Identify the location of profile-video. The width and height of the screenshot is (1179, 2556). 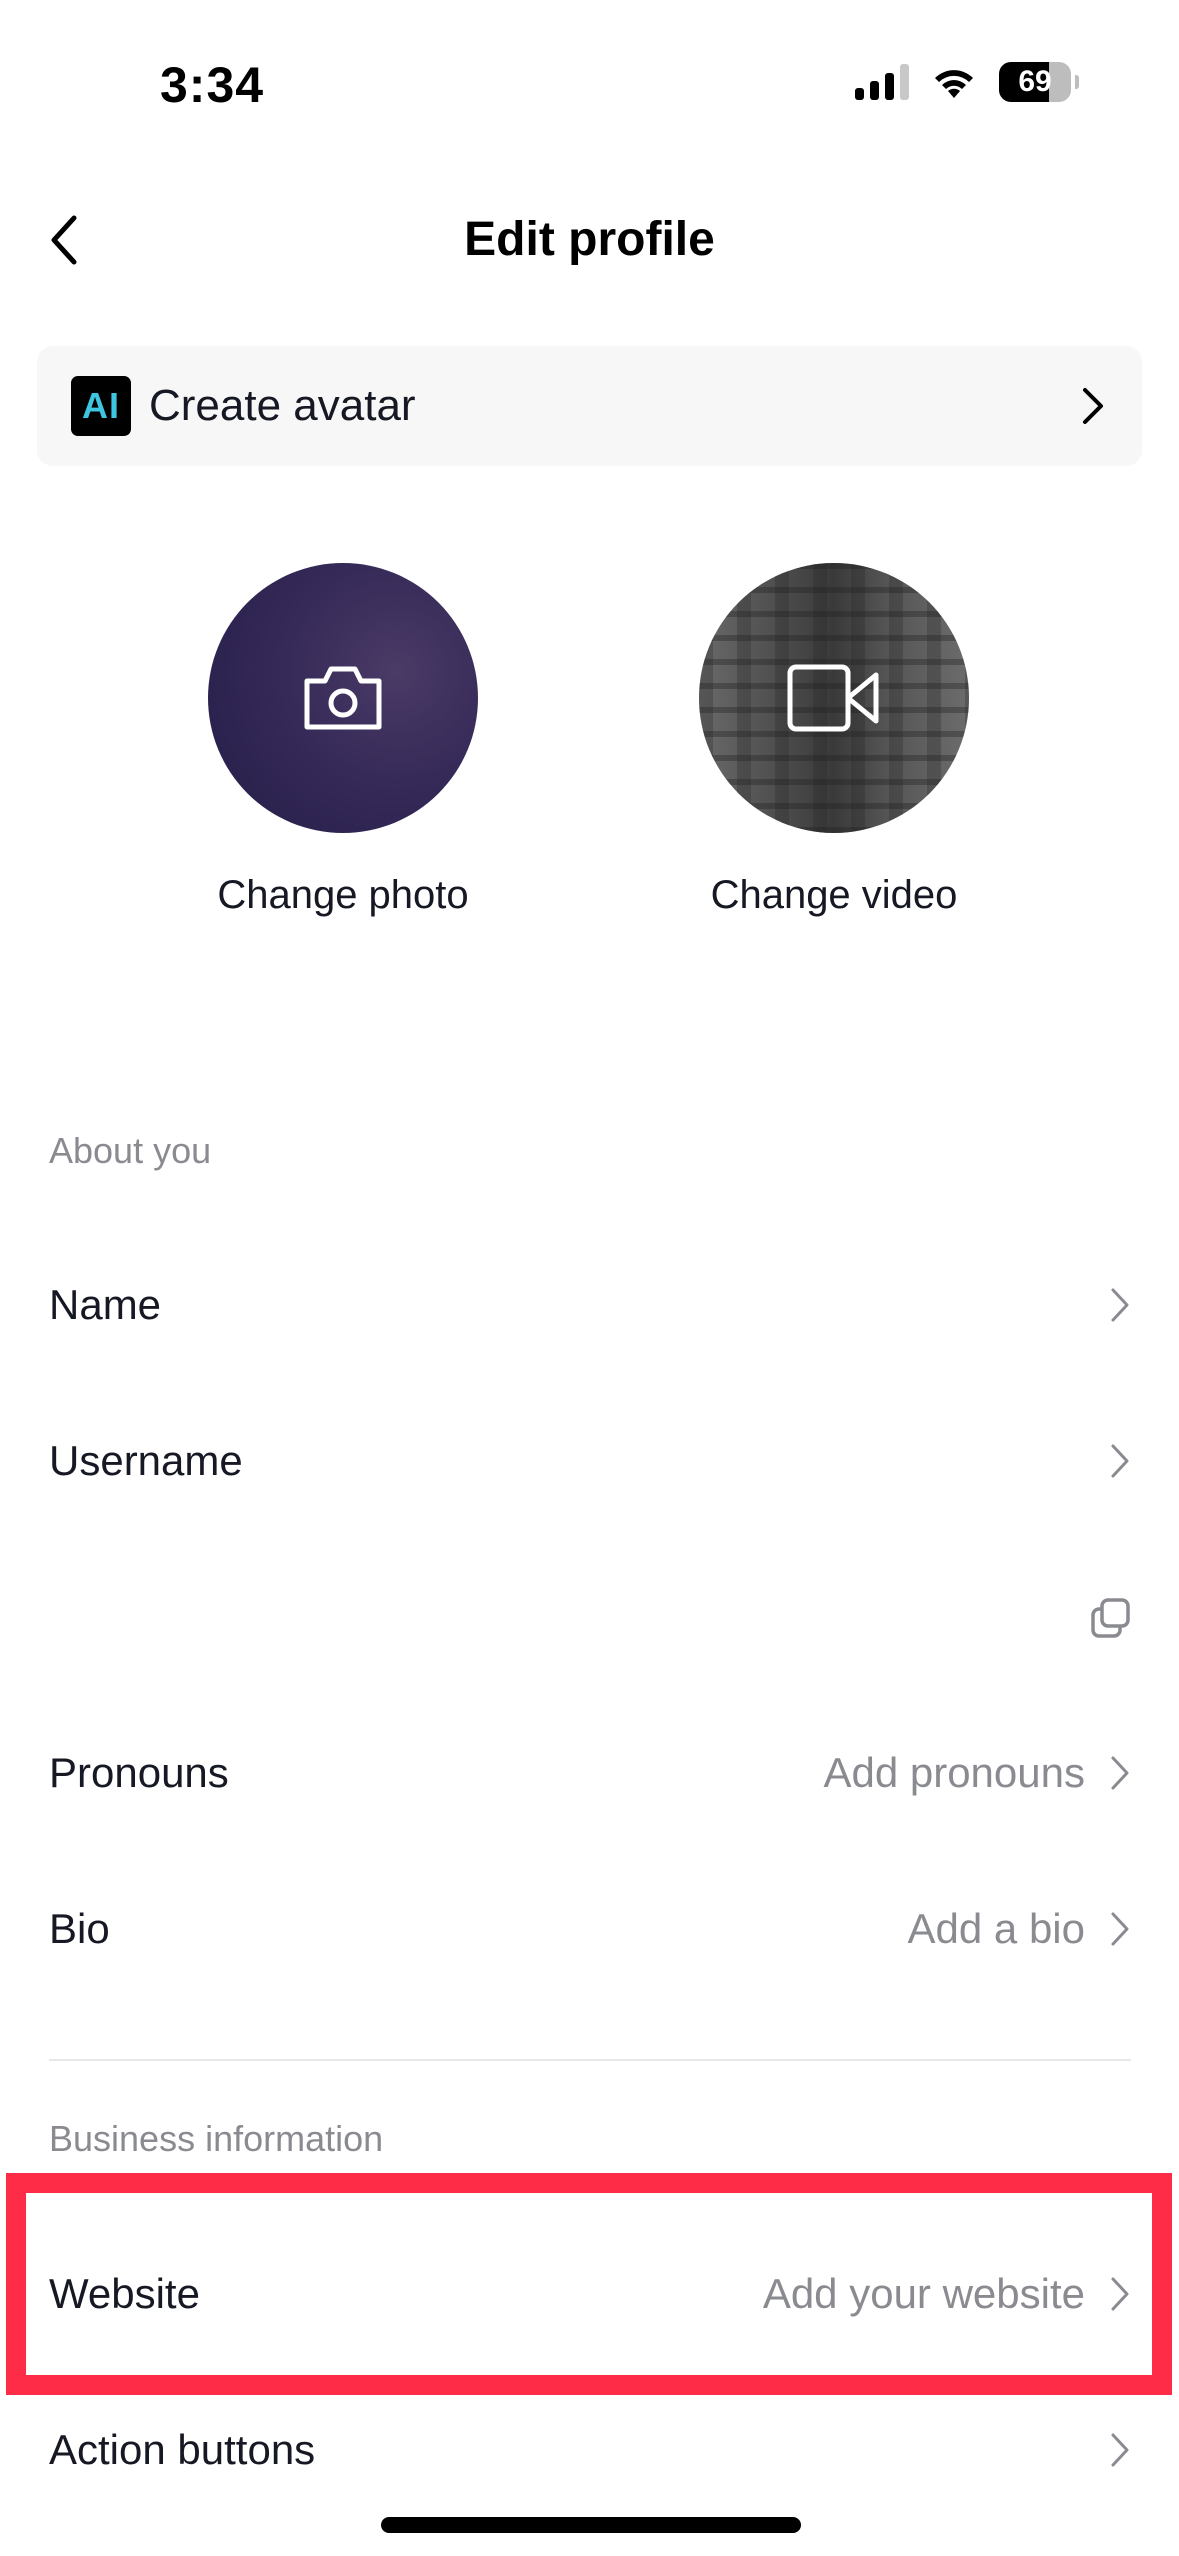
(834, 698).